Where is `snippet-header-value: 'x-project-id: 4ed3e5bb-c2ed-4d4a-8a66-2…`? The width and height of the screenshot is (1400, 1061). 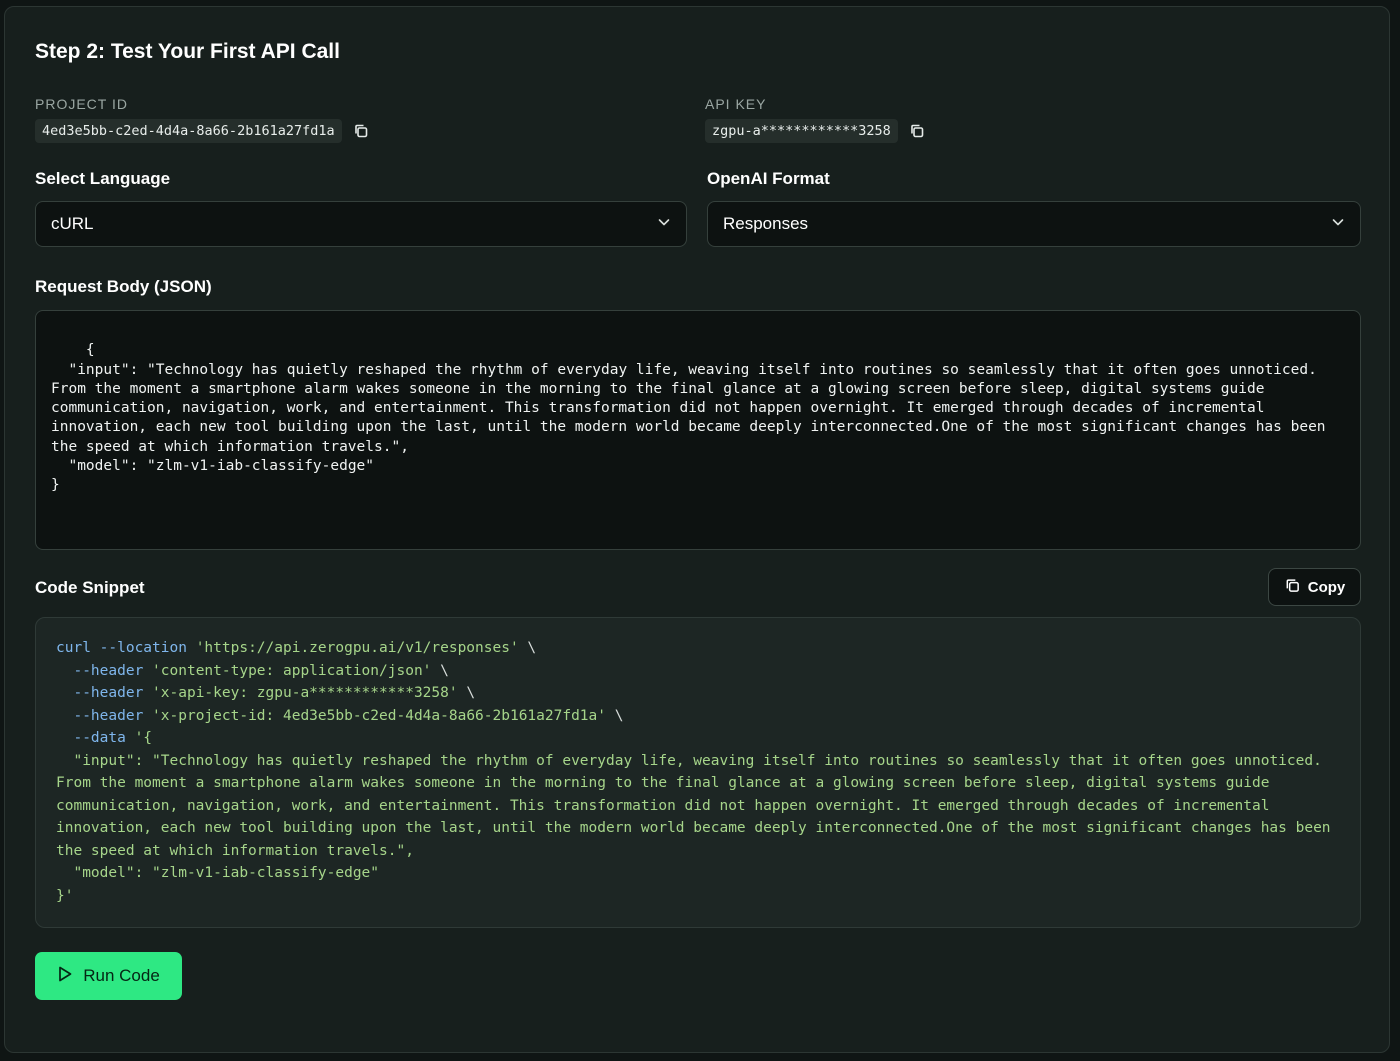 snippet-header-value: 'x-project-id: 4ed3e5bb-c2ed-4d4a-8a66-2… is located at coordinates (379, 715).